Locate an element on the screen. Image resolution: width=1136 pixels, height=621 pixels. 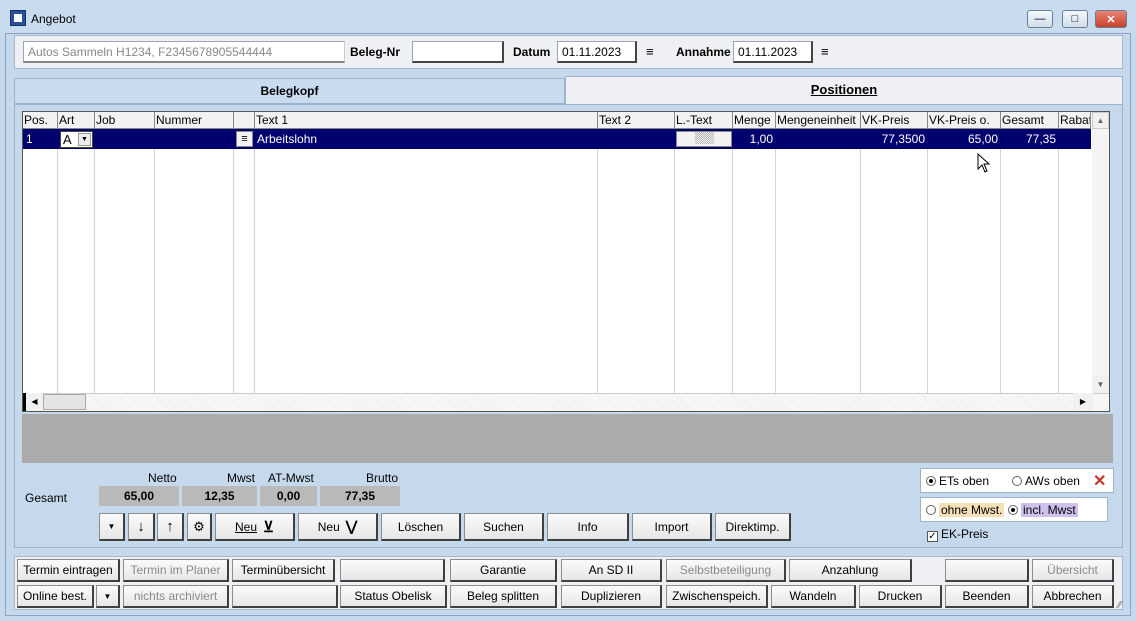
cell-einheit is located at coordinates (818, 139).